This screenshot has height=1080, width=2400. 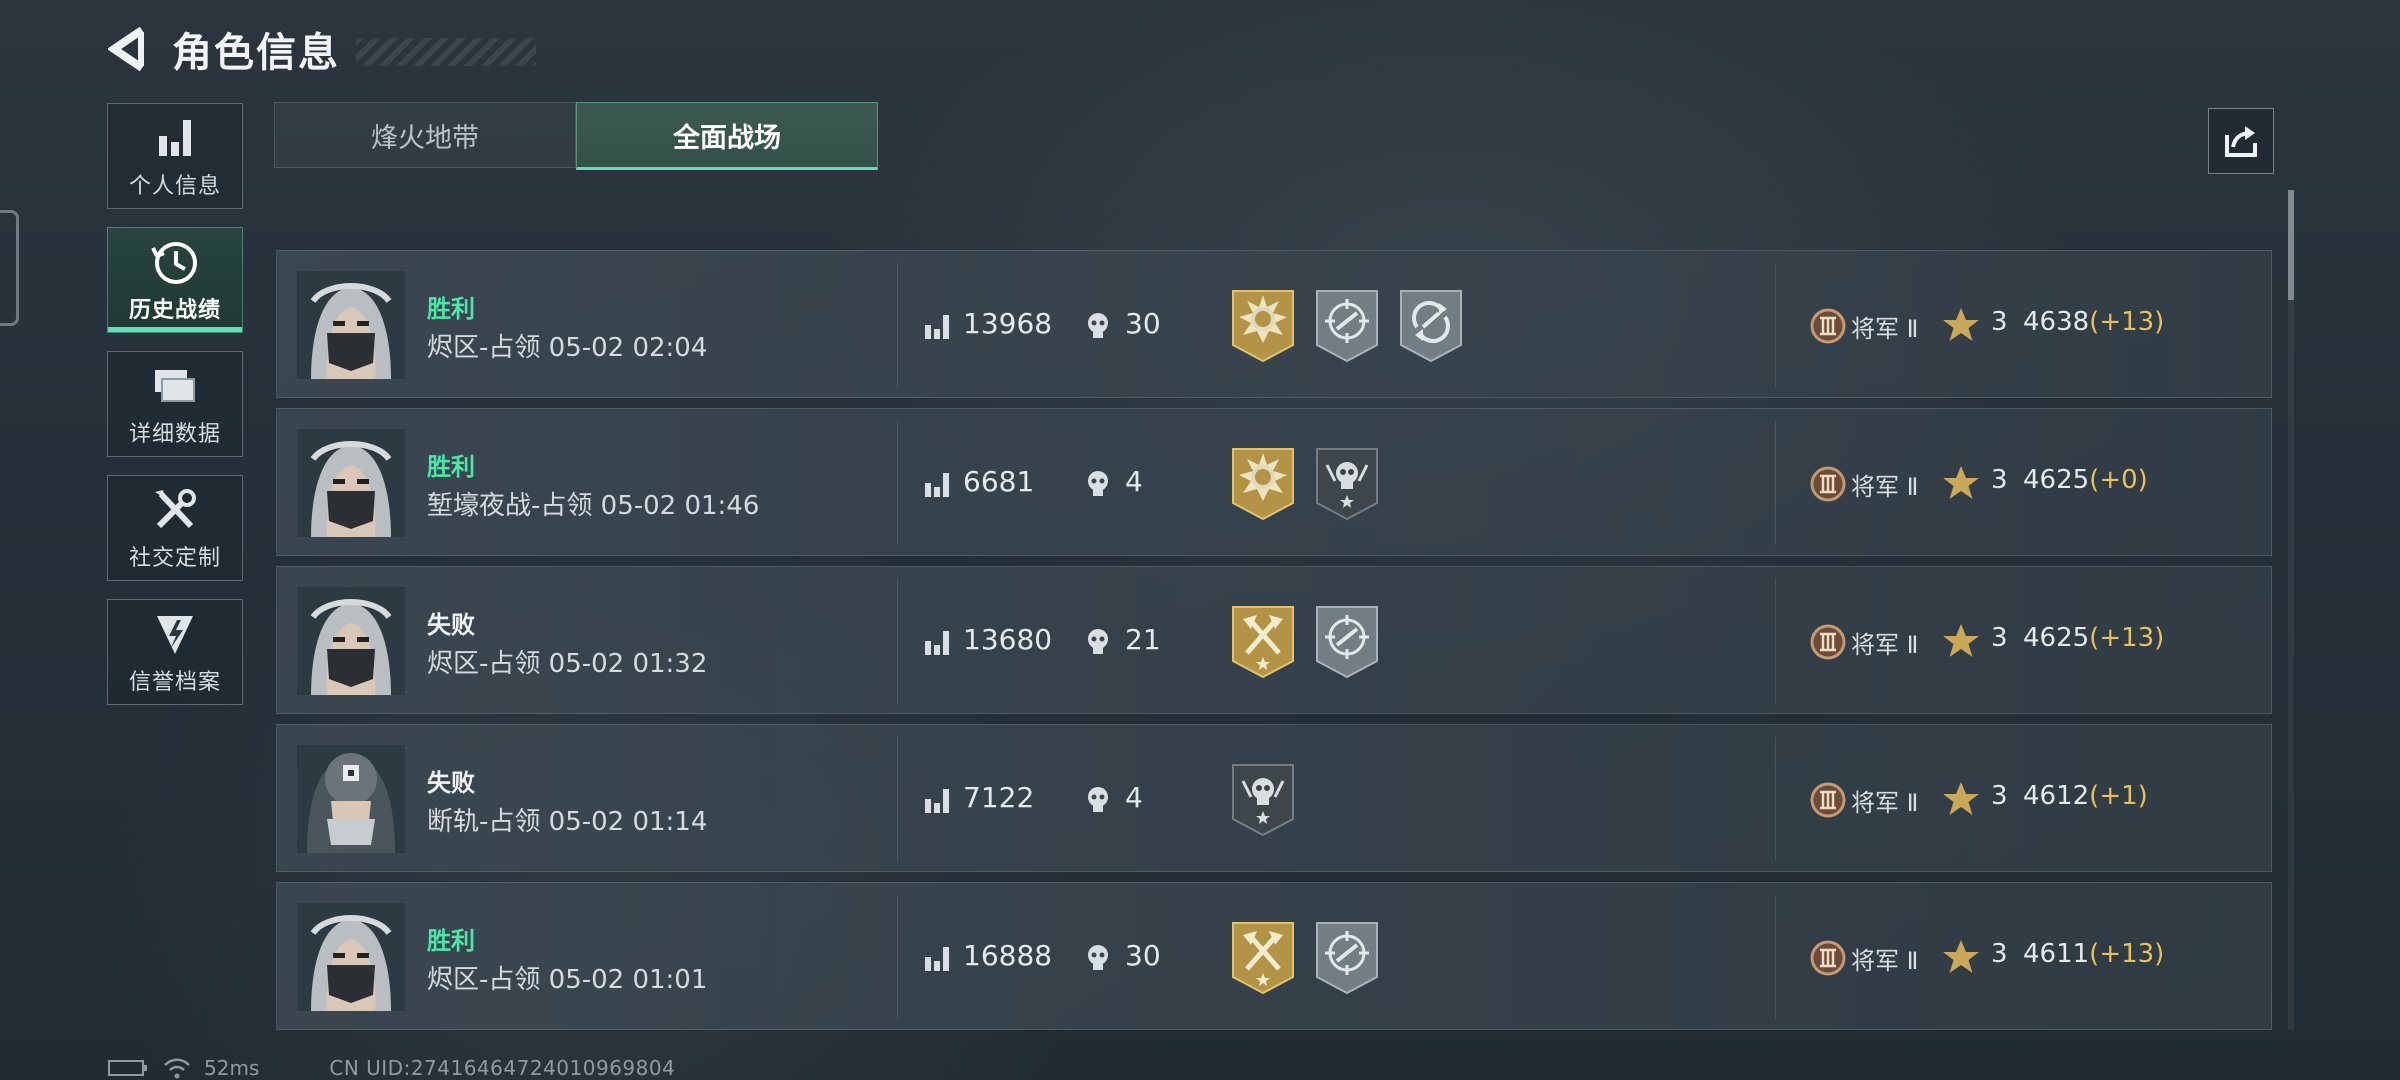 I want to click on history-clock-icon, so click(x=174, y=263).